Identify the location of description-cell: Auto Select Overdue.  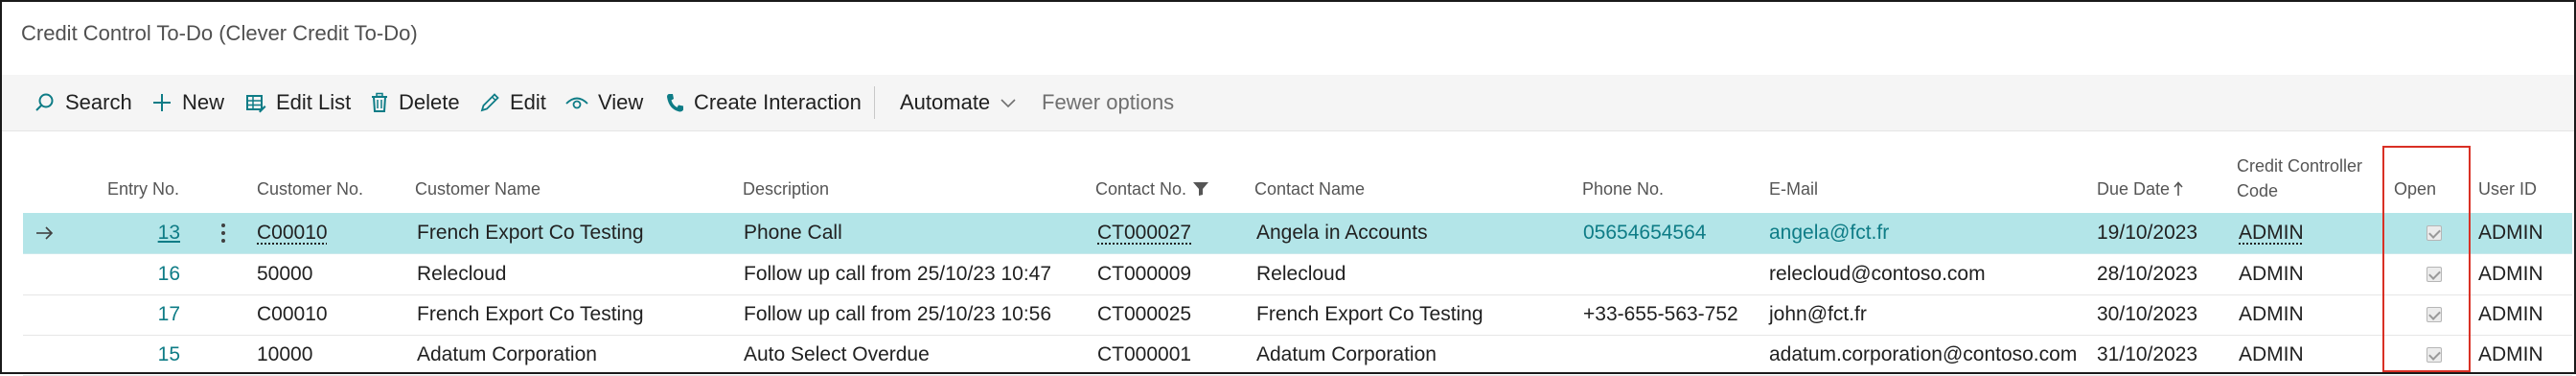
(837, 354).